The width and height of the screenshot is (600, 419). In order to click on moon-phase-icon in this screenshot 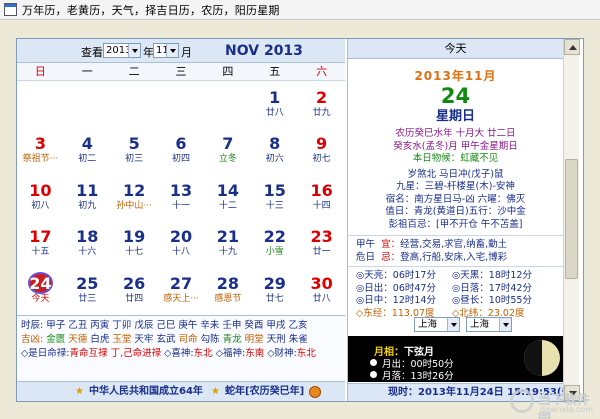, I will do `click(542, 358)`.